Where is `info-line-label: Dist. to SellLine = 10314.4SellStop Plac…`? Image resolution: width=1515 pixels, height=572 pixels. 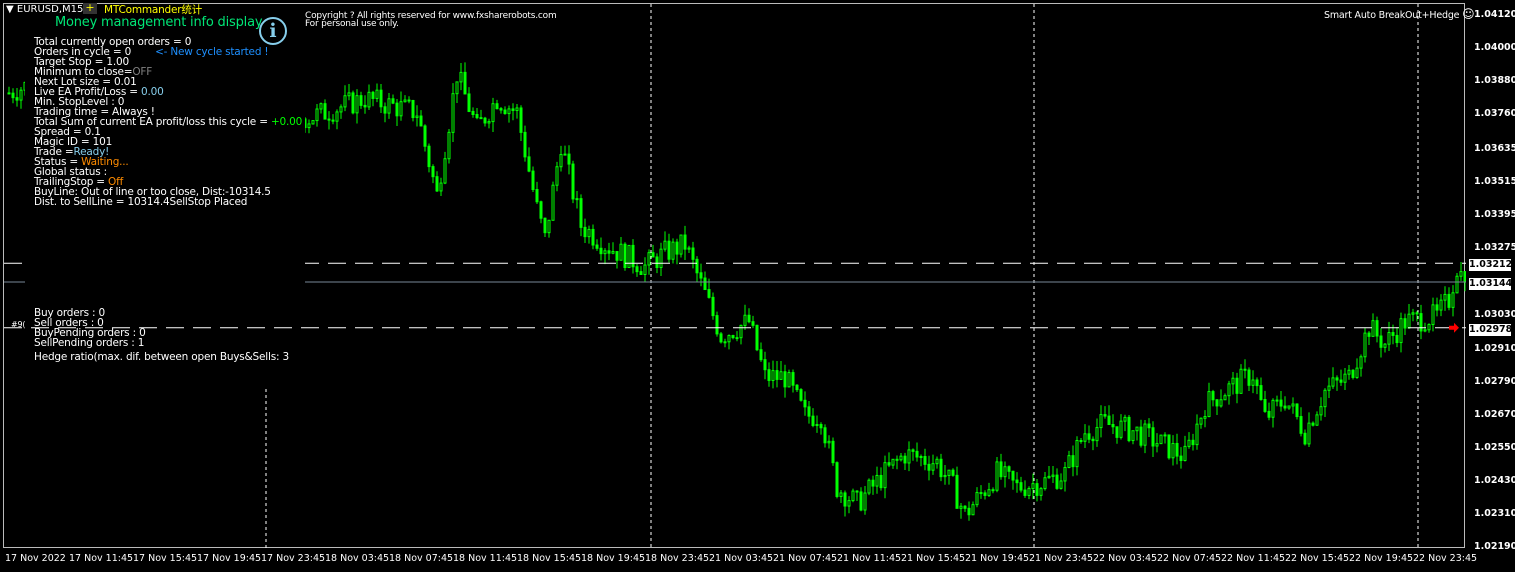 info-line-label: Dist. to SellLine = 10314.4SellStop Plac… is located at coordinates (141, 202).